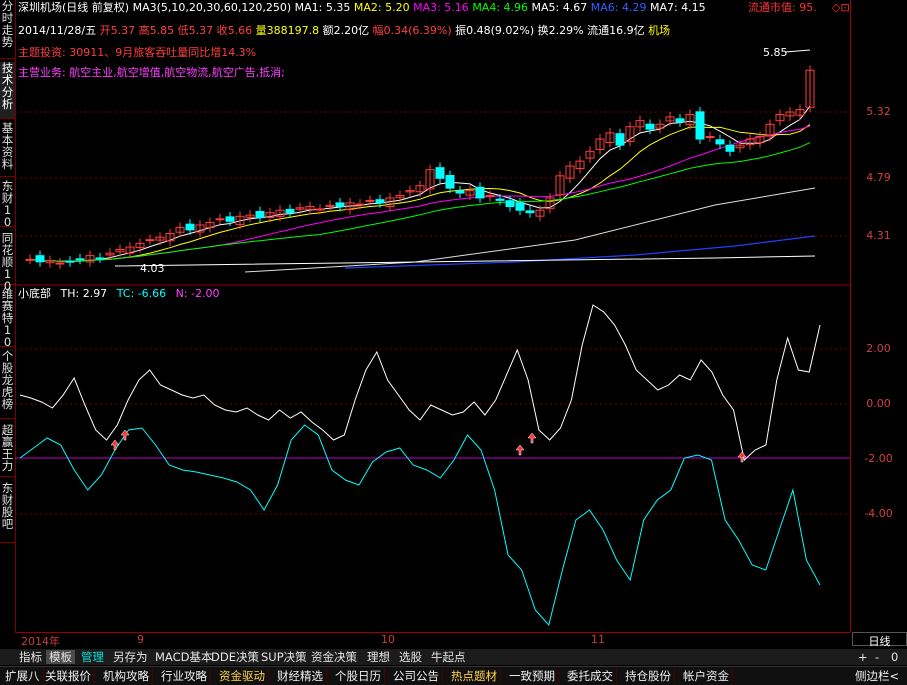  Describe the element at coordinates (878, 177) in the screenshot. I see `price-tick: 4.79` at that location.